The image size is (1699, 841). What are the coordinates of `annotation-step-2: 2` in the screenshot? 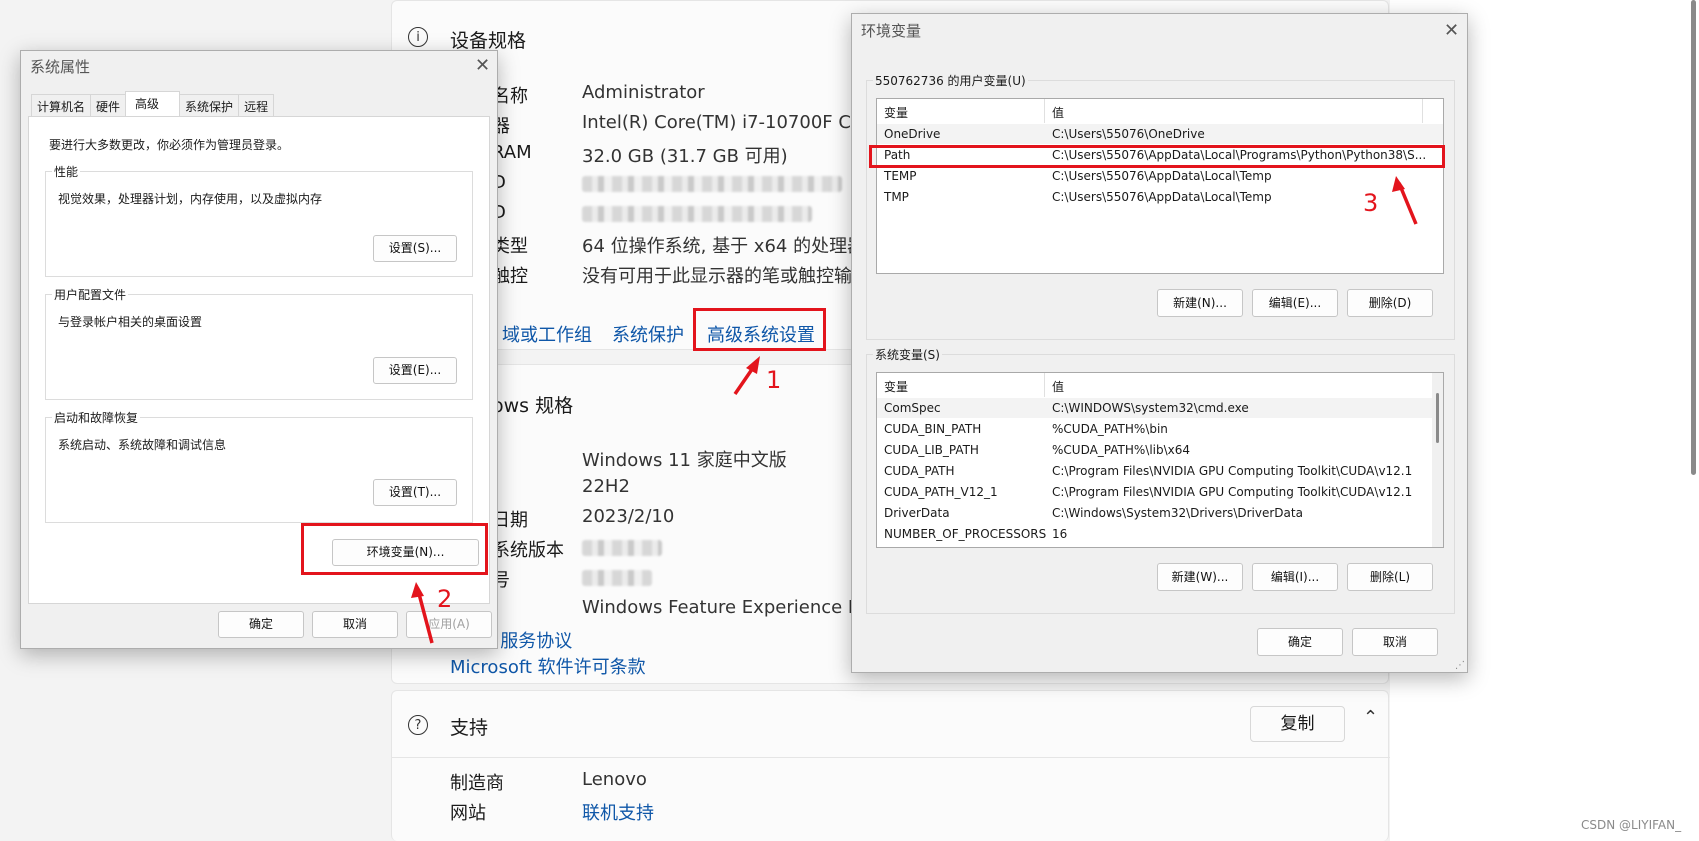 It's located at (445, 599).